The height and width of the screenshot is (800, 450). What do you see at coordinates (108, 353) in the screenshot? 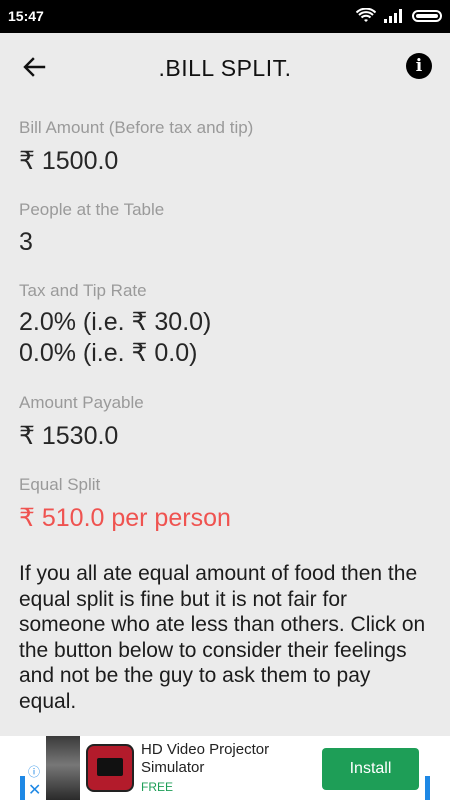
I see `tip-line: 0.0% (i.e. ₹ 0.0)` at bounding box center [108, 353].